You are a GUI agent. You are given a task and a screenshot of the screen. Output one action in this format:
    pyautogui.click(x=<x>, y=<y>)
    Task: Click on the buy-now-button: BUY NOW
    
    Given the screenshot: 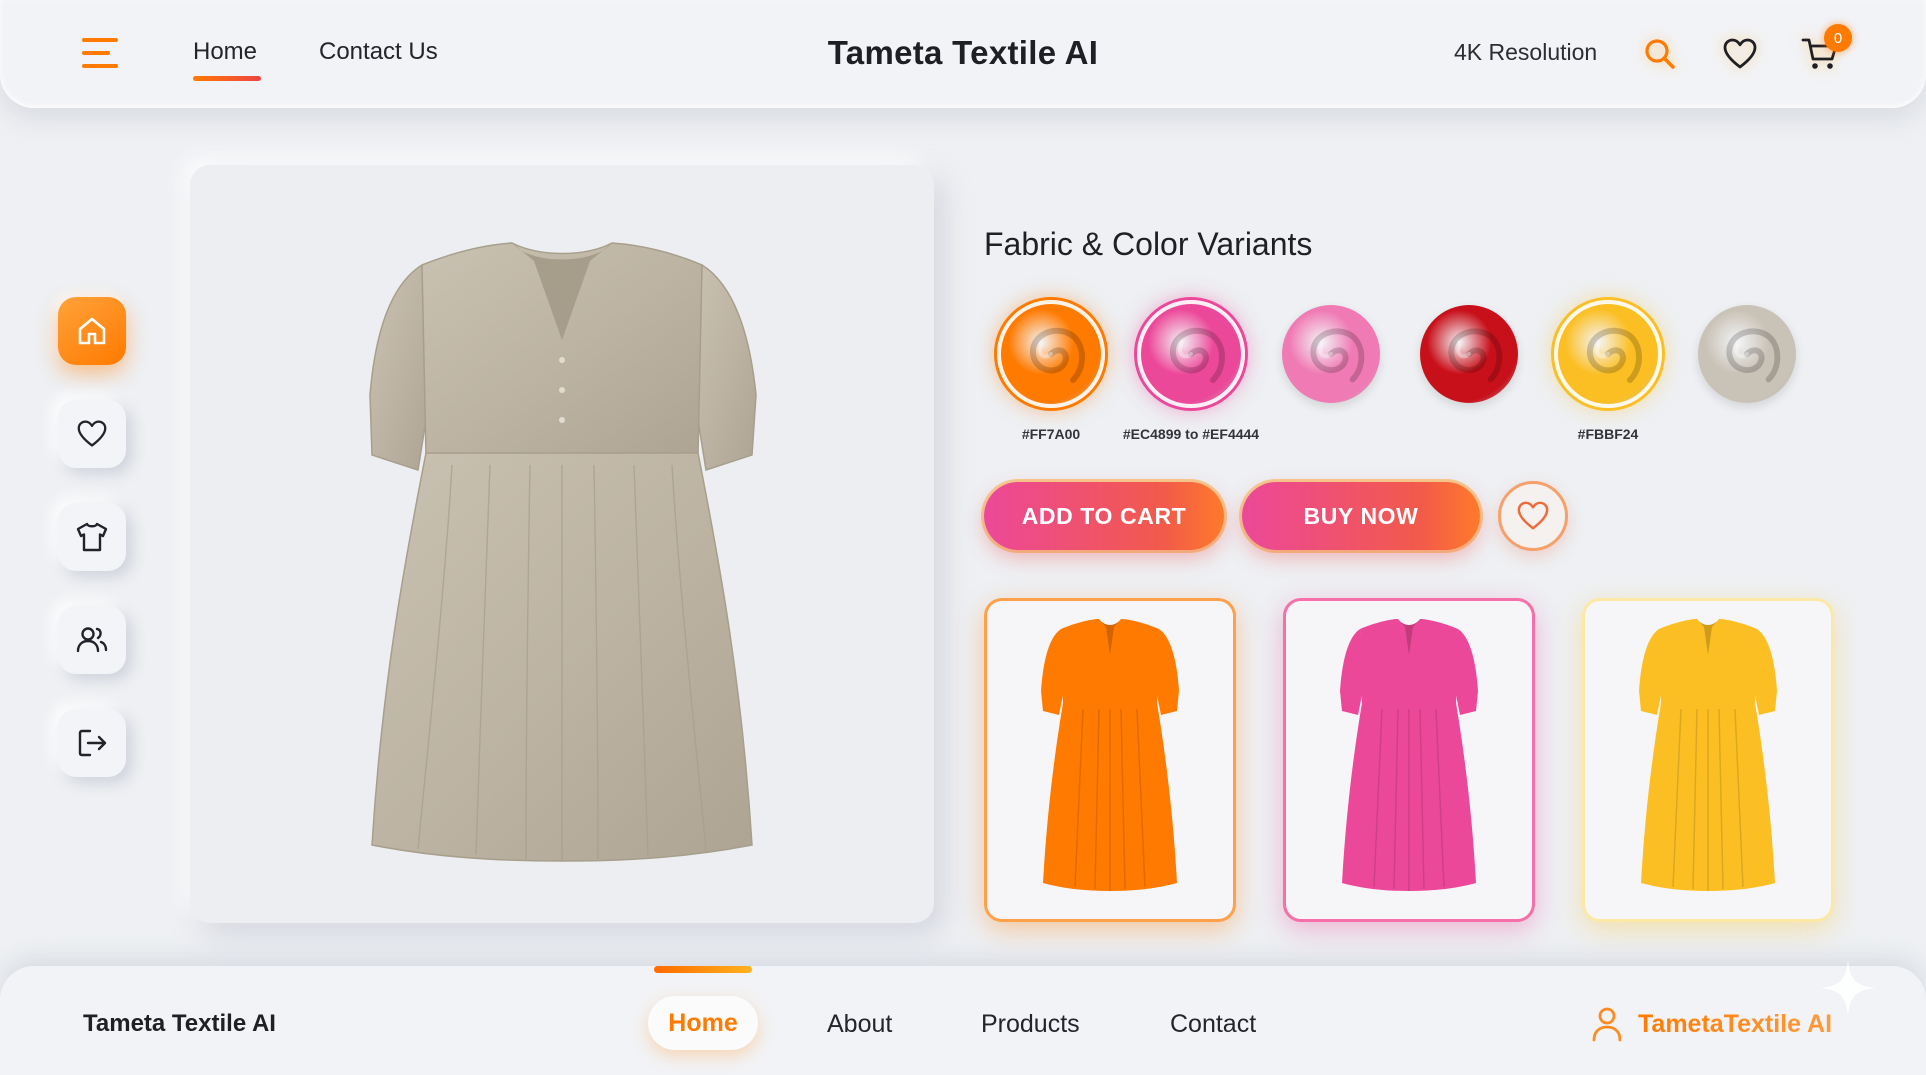 What is the action you would take?
    pyautogui.click(x=1361, y=516)
    